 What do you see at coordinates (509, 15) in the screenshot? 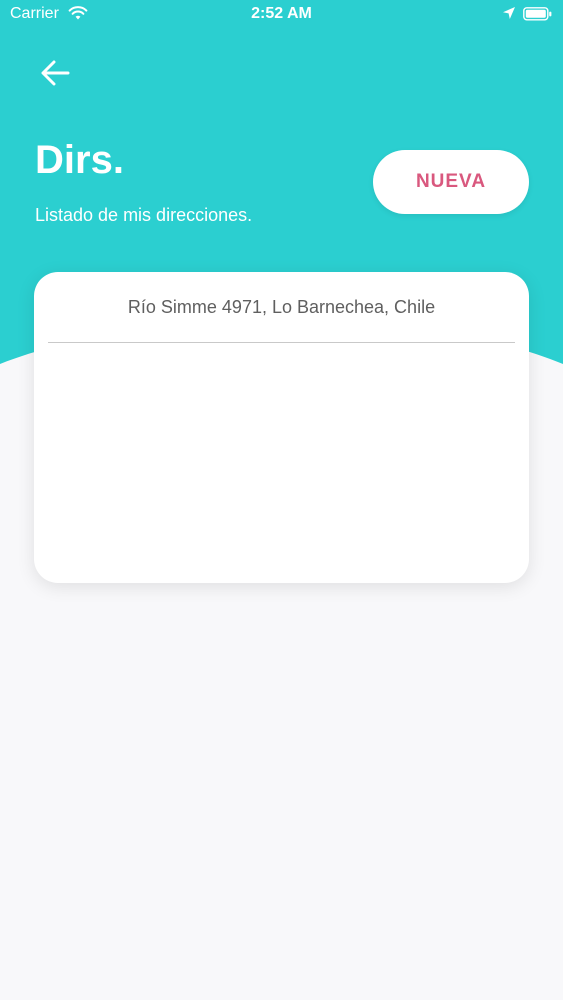
I see `location-arrow-icon` at bounding box center [509, 15].